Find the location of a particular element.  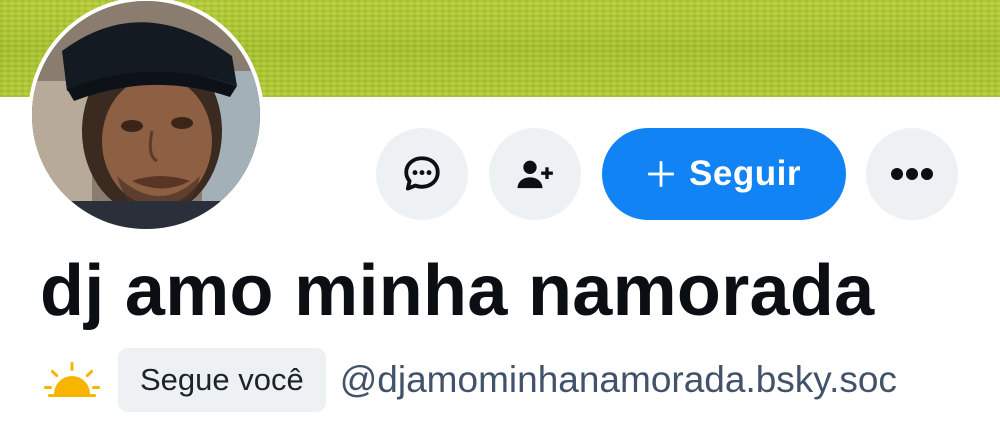

message-button is located at coordinates (422, 174).